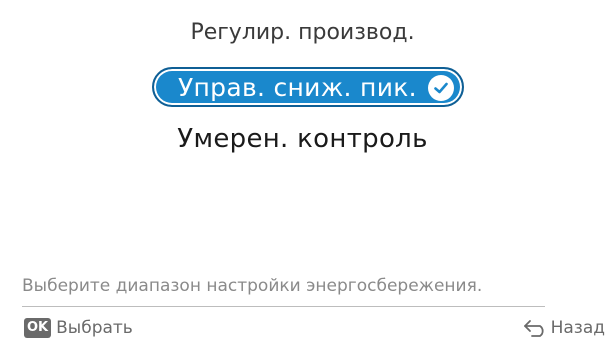 This screenshot has height=344, width=605. Describe the element at coordinates (297, 87) in the screenshot. I see `option-label: Управ. сниж. пик.` at that location.